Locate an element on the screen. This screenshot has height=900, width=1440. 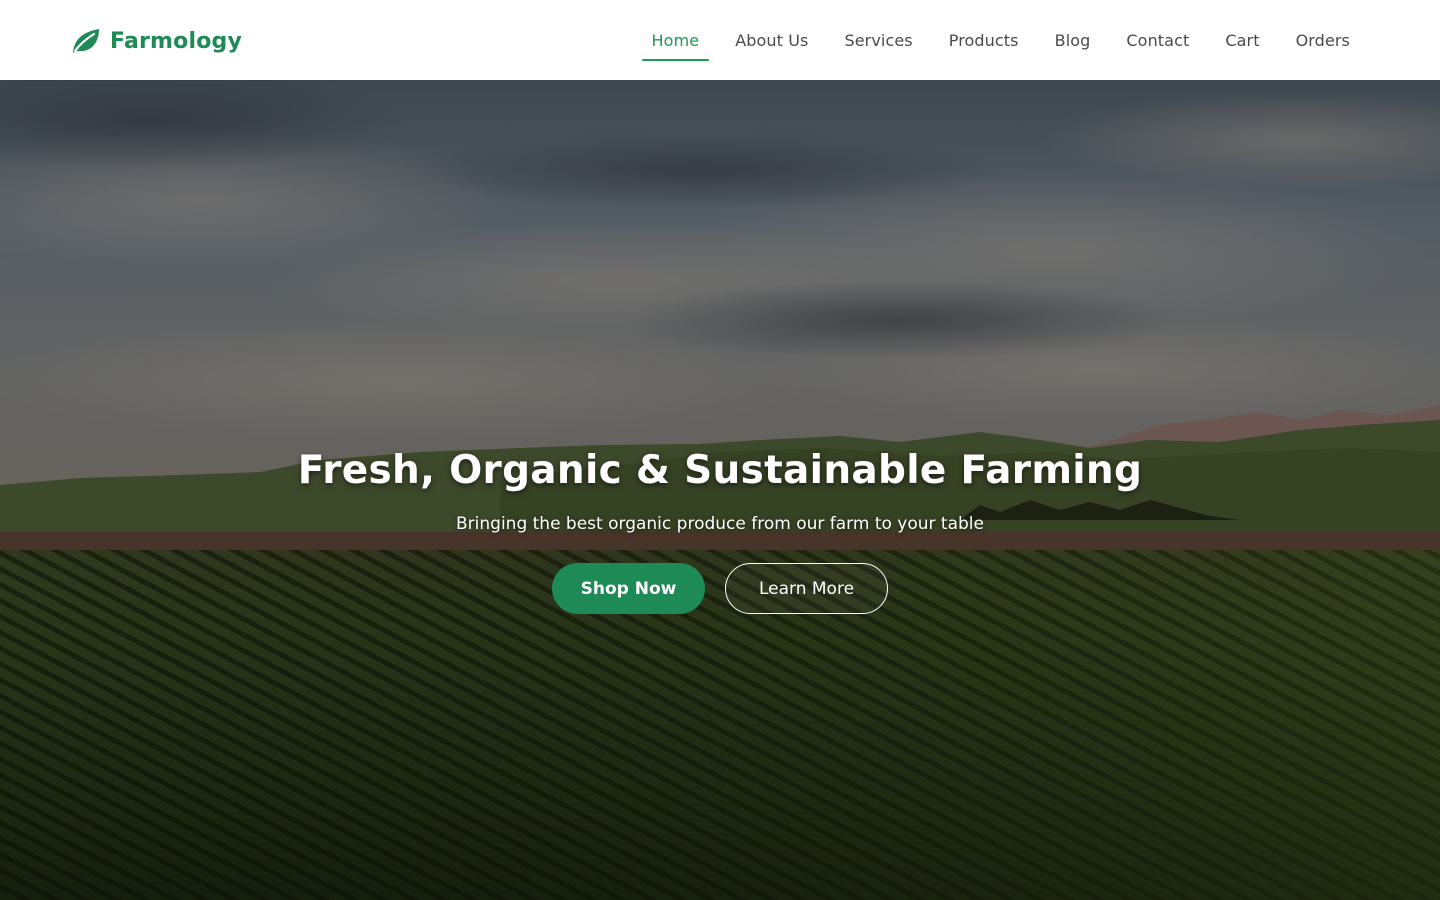
hero-buttons: Shop Now Learn More is located at coordinates (720, 588).